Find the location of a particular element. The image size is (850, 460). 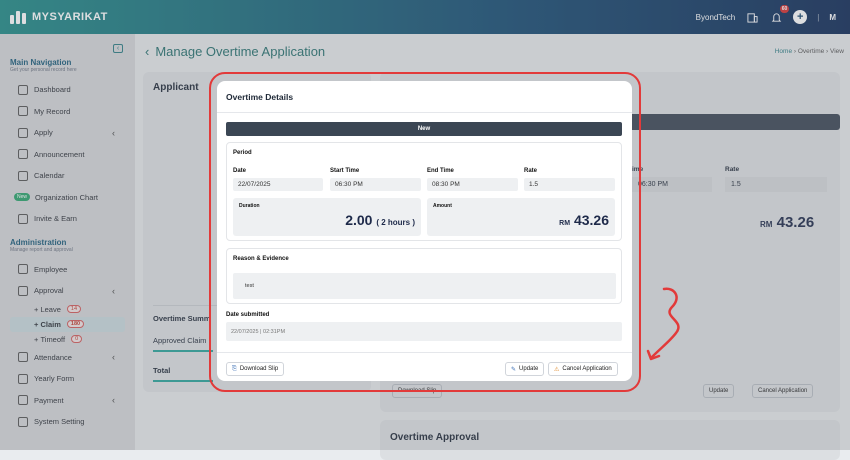

date-submitted-field: 22/07/2025 | 02:31PM is located at coordinates (424, 331).